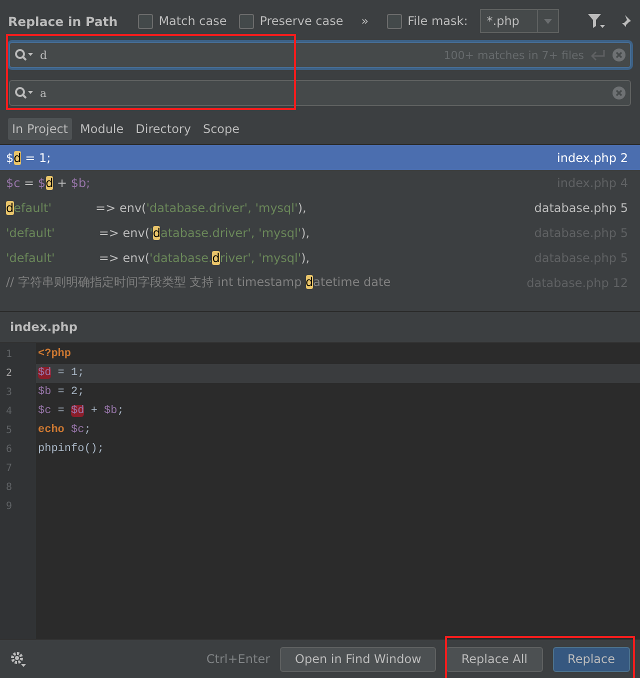 The height and width of the screenshot is (678, 640). What do you see at coordinates (358, 659) in the screenshot?
I see `dialog-button: Open in Find Window` at bounding box center [358, 659].